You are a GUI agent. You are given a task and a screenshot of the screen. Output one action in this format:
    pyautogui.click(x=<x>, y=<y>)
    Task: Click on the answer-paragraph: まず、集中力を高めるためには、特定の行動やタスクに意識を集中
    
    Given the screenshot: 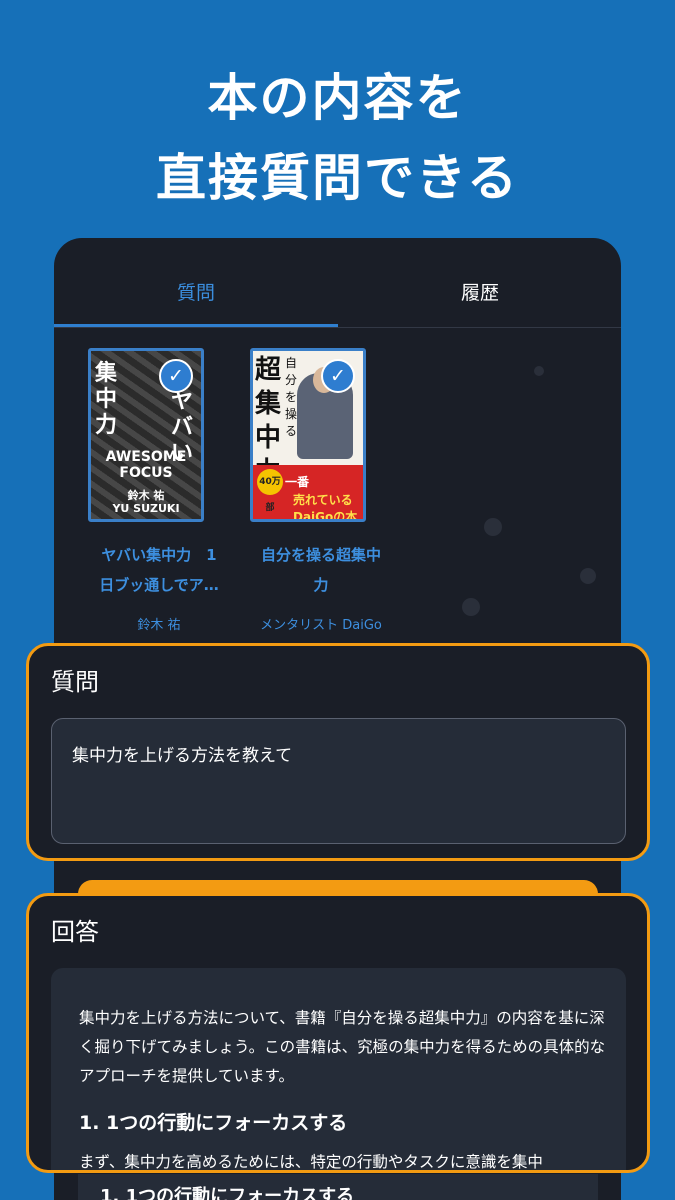 What is the action you would take?
    pyautogui.click(x=311, y=1162)
    